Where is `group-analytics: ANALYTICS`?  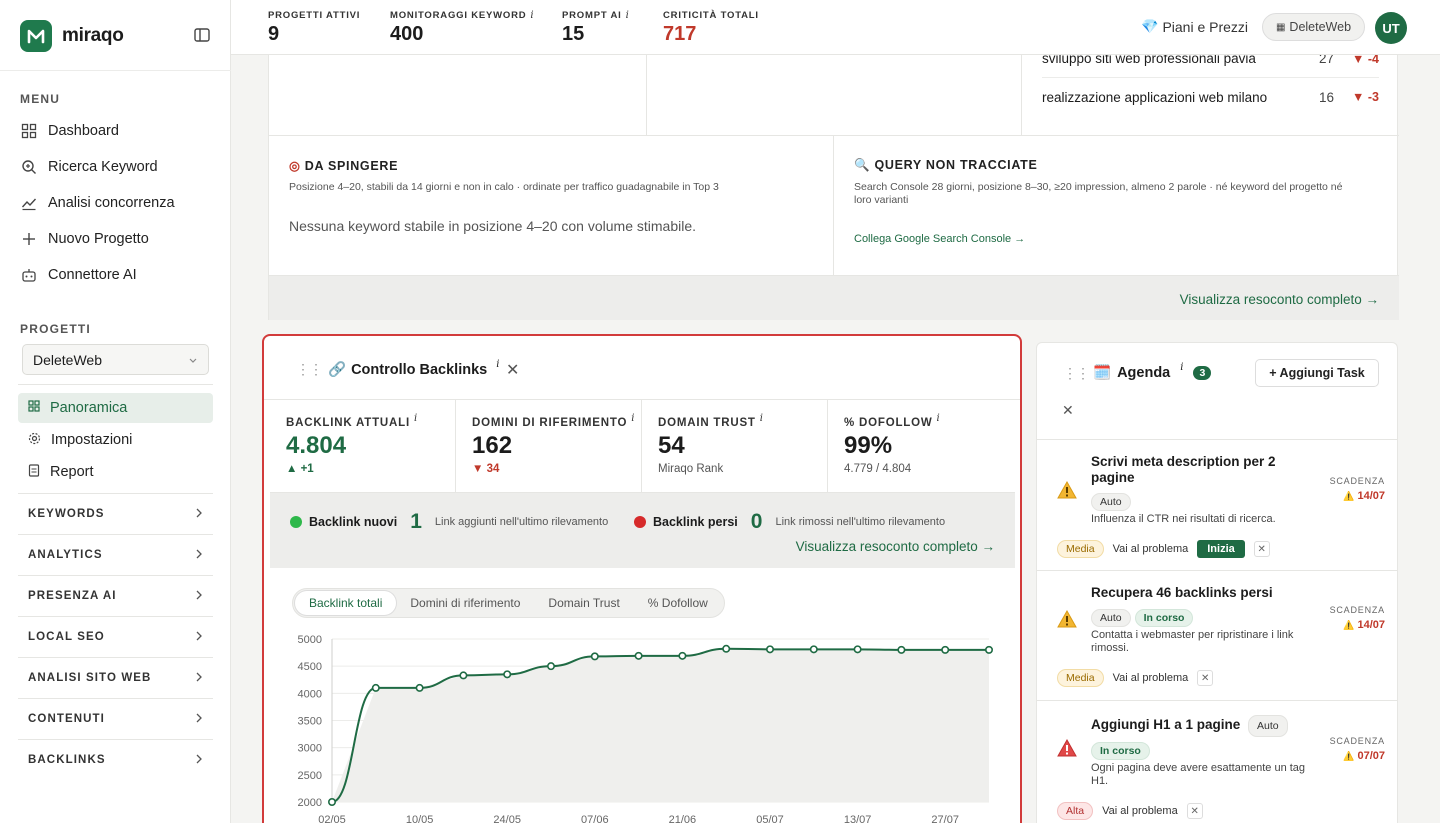 group-analytics: ANALYTICS is located at coordinates (115, 554).